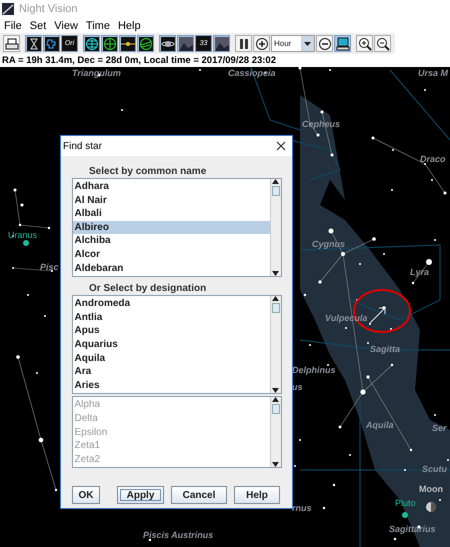 The image size is (450, 547). I want to click on printer-icon, so click(11, 43).